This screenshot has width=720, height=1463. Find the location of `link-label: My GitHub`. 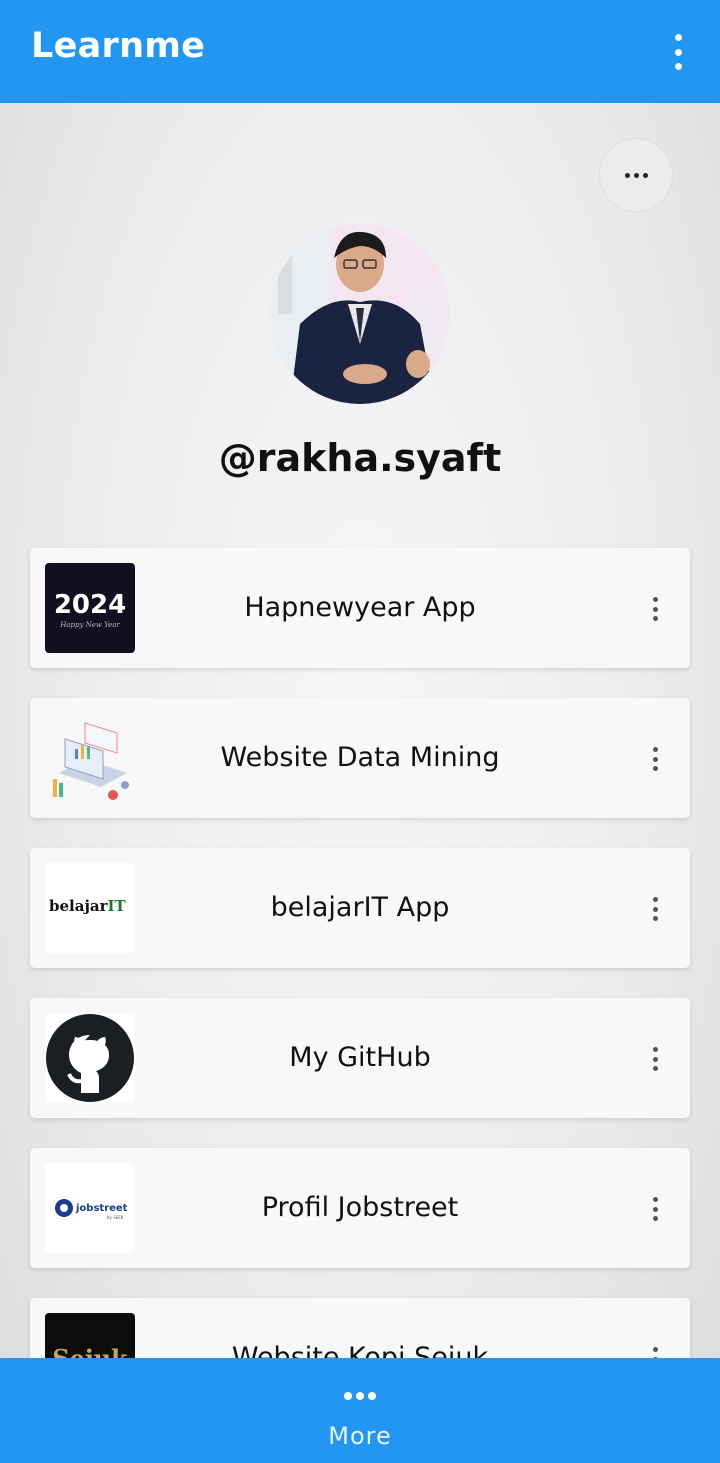

link-label: My GitHub is located at coordinates (360, 1057).